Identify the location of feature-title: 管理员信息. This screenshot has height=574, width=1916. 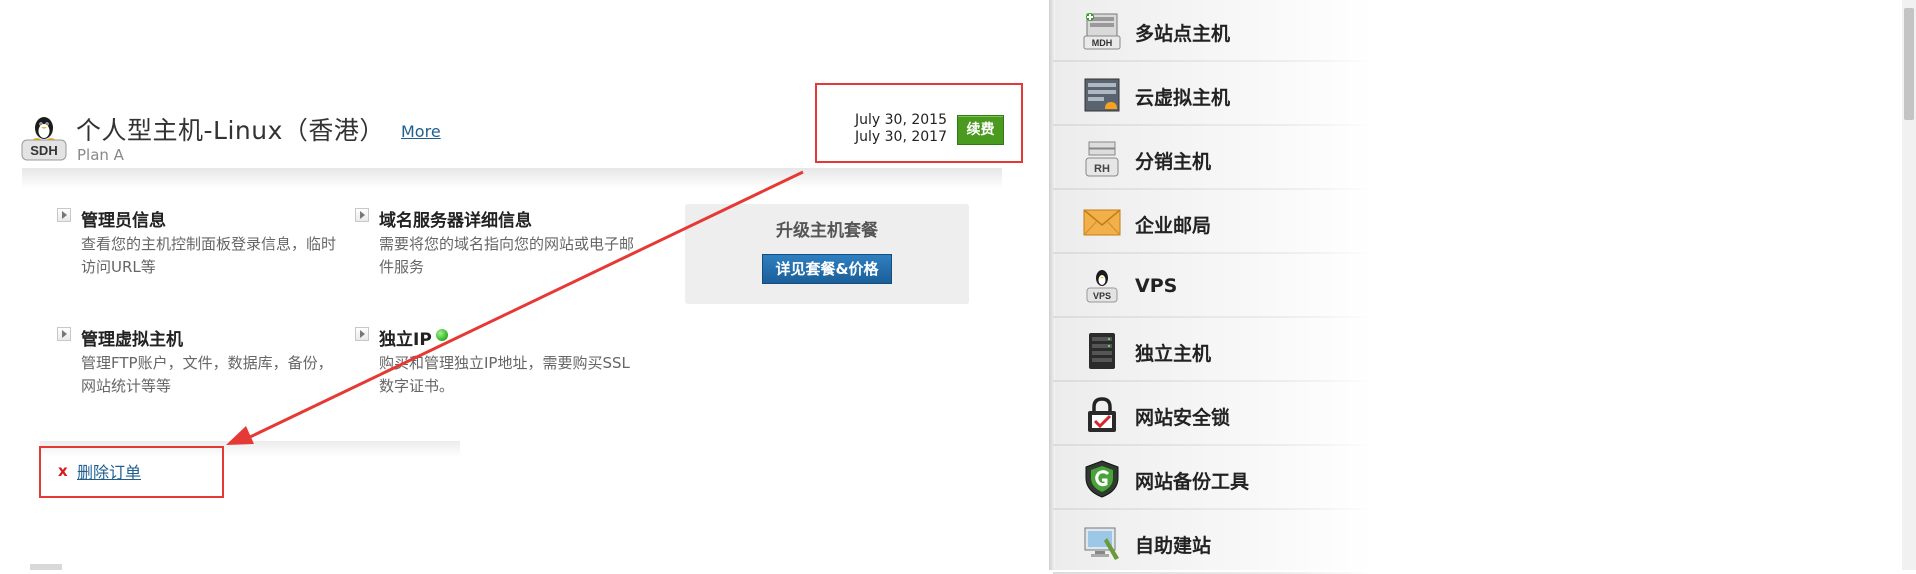
(123, 221).